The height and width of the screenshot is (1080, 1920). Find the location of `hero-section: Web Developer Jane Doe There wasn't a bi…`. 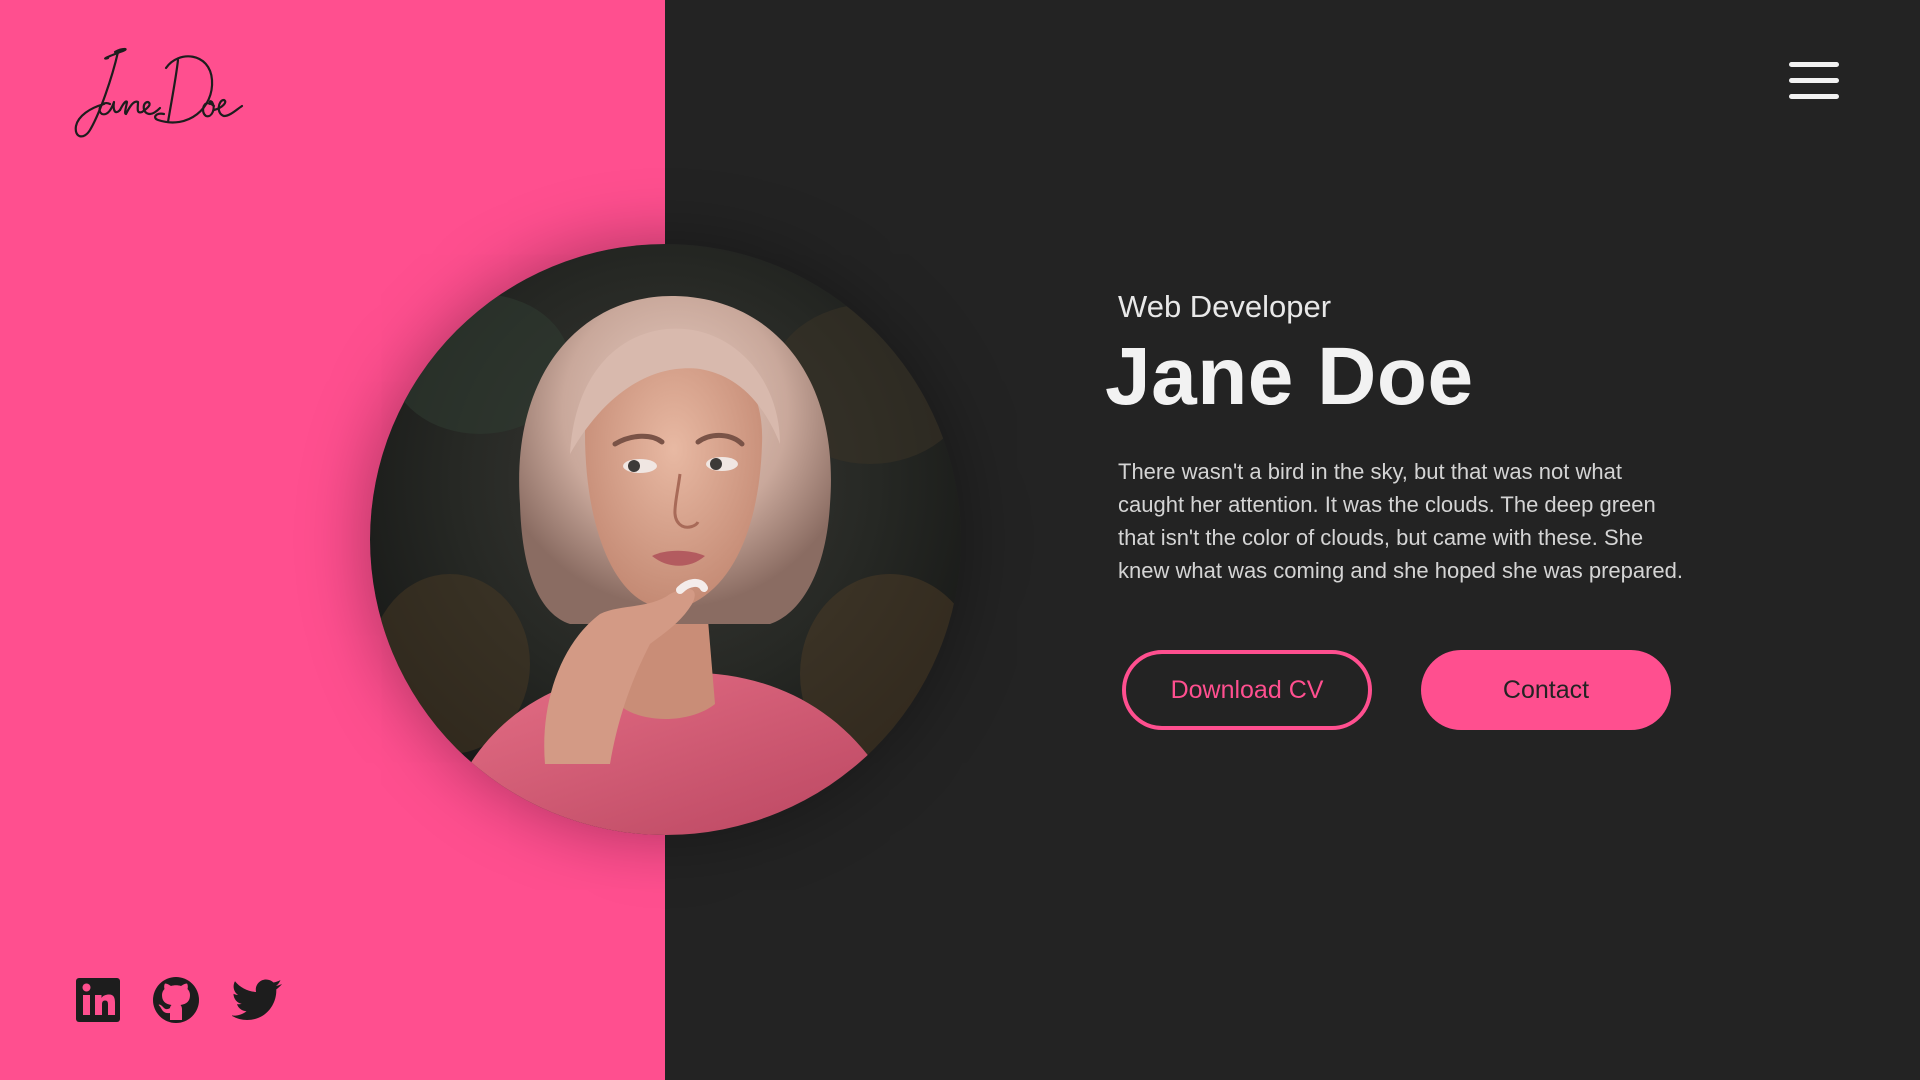

hero-section: Web Developer Jane Doe There wasn't a bi… is located at coordinates (1405, 437).